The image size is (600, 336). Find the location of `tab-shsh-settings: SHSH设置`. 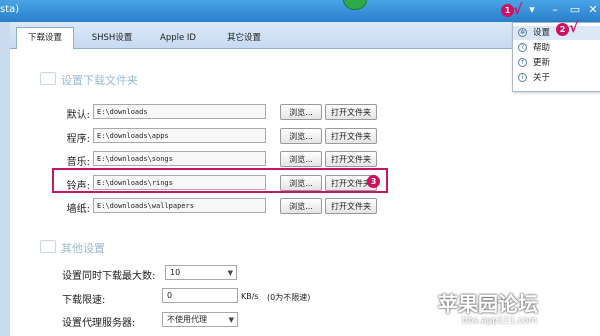

tab-shsh-settings: SHSH设置 is located at coordinates (112, 38).